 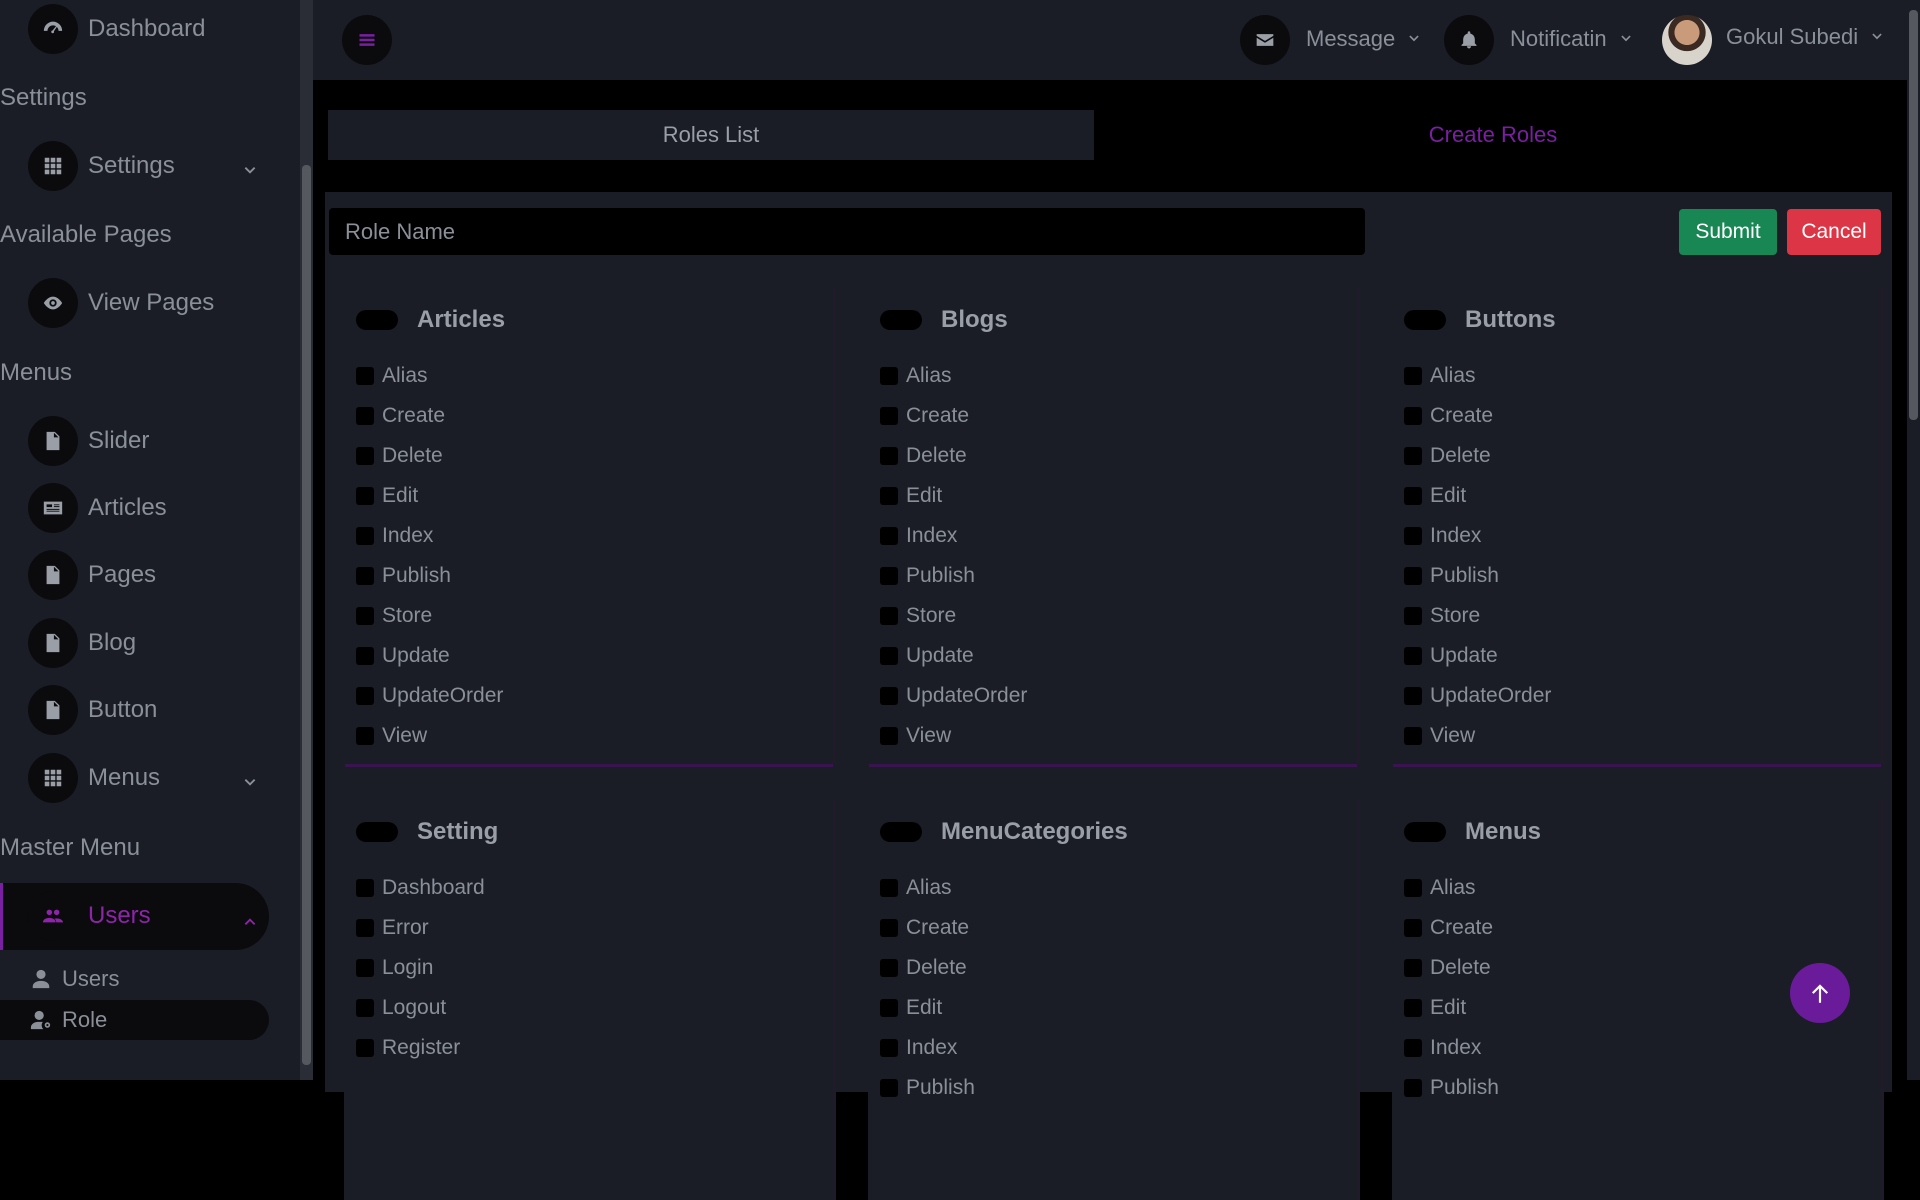 I want to click on notification-dropdown: Notificatin, so click(x=1571, y=39).